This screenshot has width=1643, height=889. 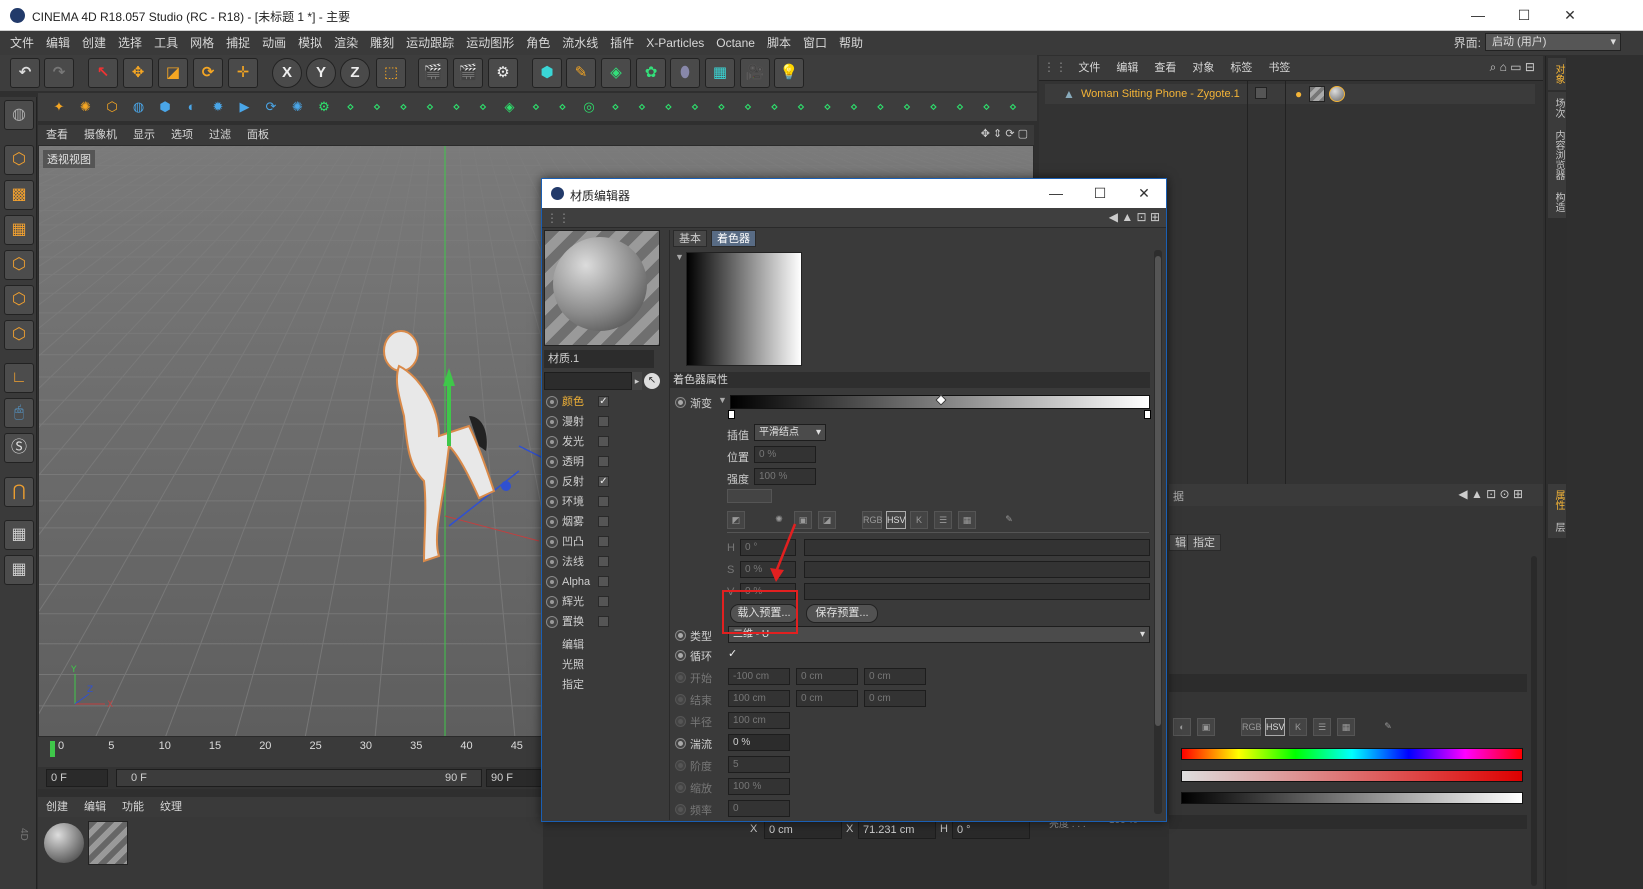 I want to click on tweak-mode-icon: 🖱, so click(x=19, y=413).